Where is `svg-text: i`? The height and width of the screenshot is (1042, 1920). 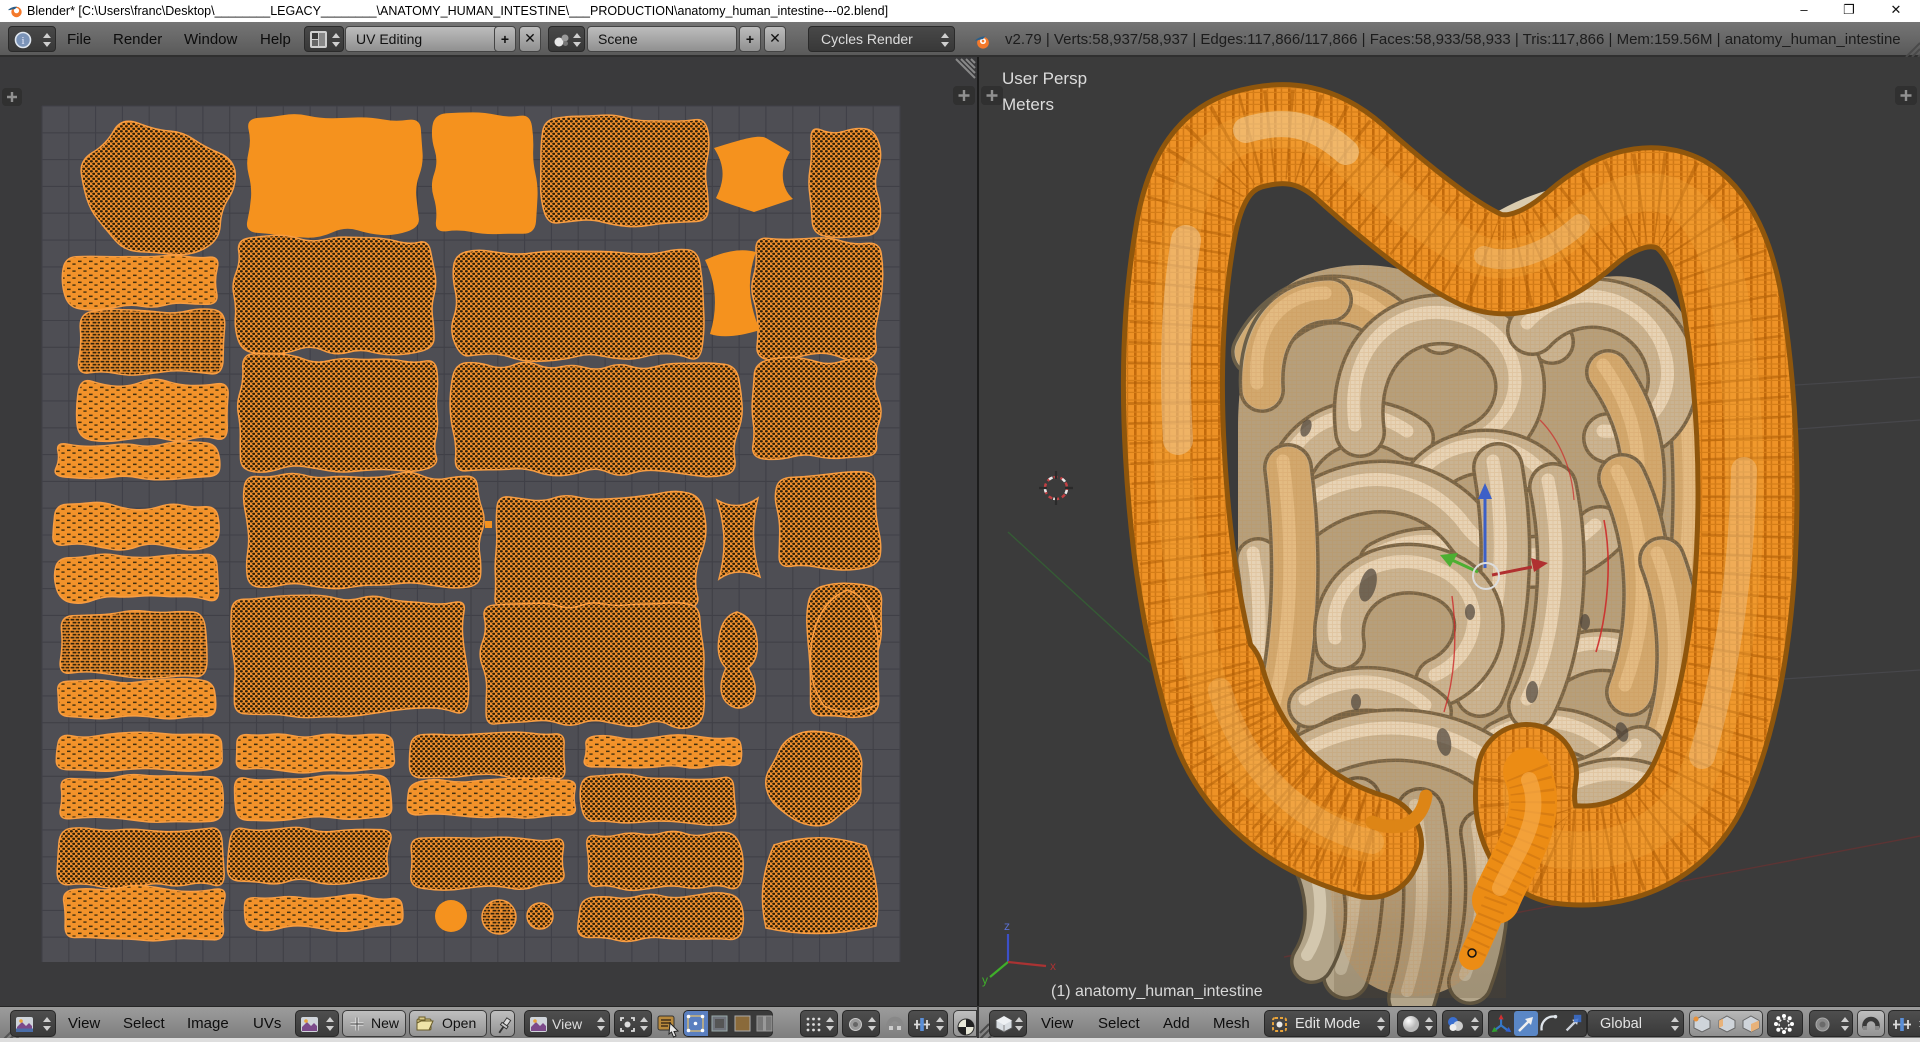
svg-text: i is located at coordinates (22, 41).